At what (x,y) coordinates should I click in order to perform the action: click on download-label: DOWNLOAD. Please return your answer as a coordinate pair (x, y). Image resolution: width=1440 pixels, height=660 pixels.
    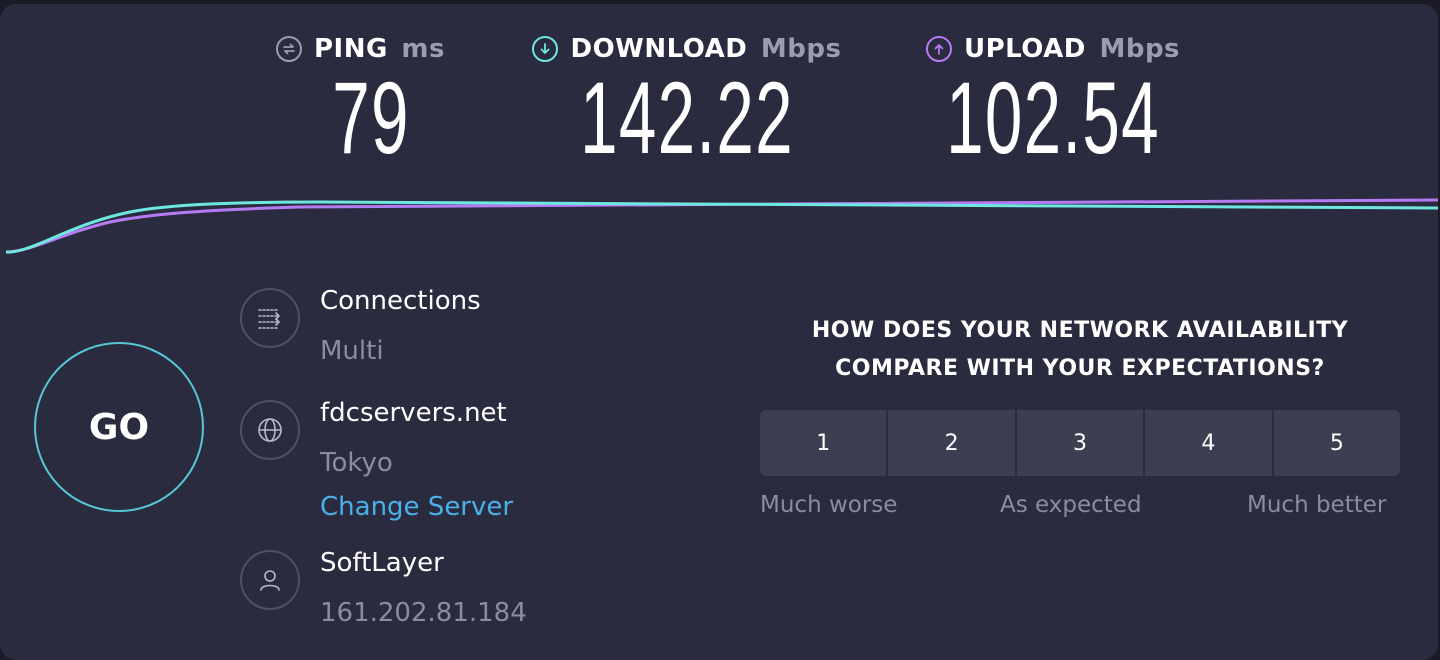
    Looking at the image, I should click on (659, 49).